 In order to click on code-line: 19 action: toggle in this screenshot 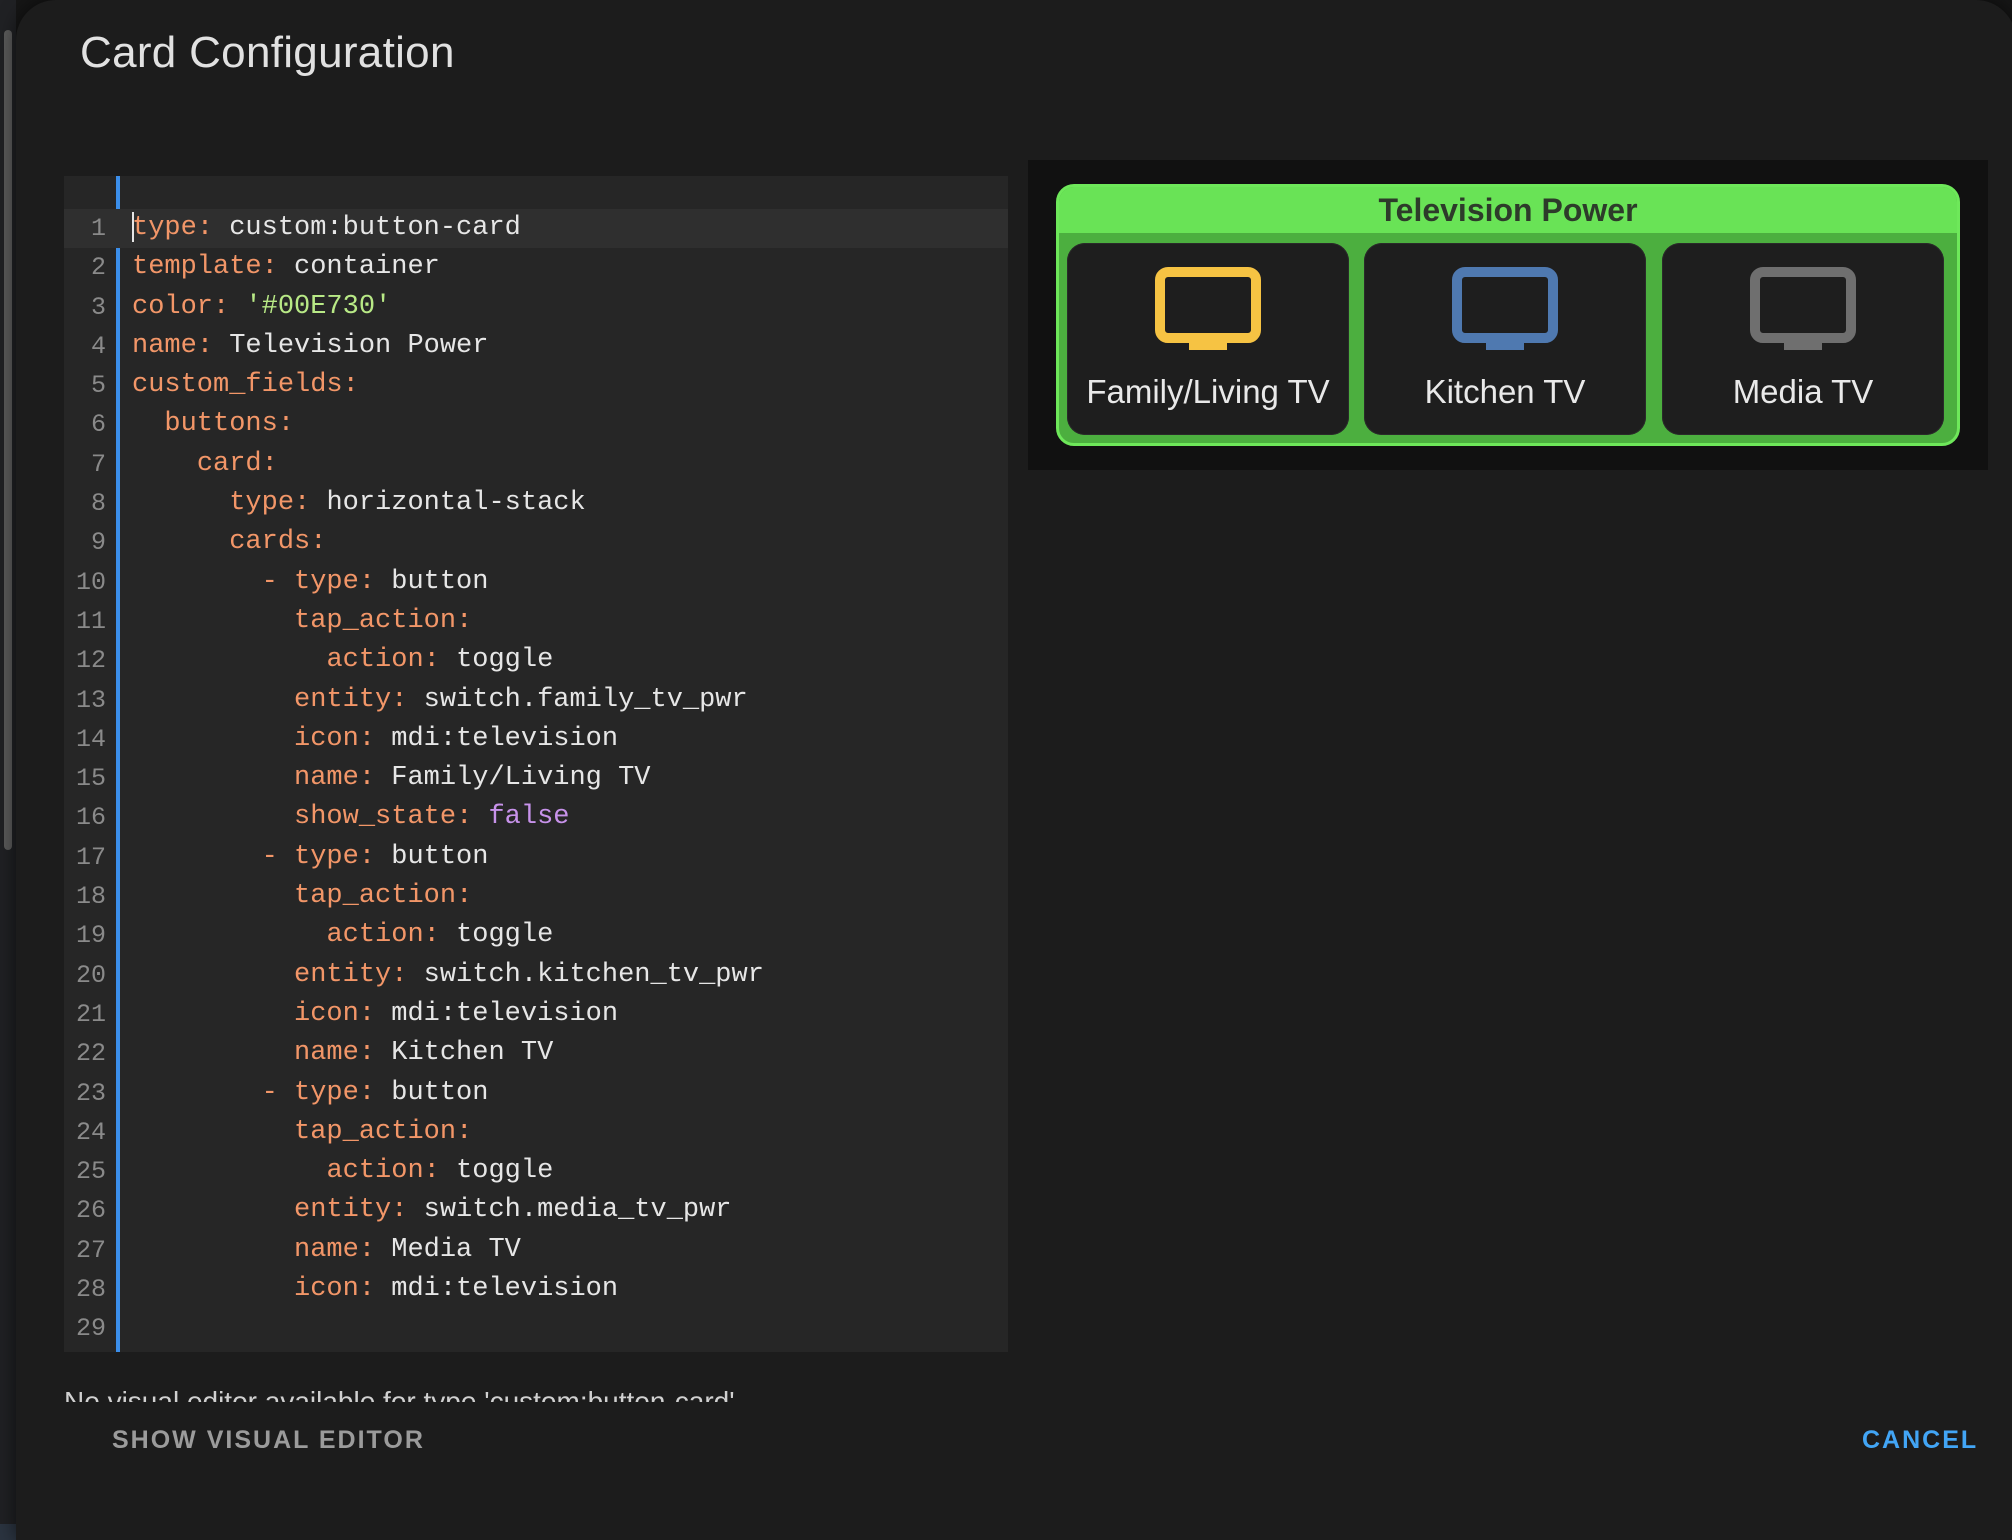, I will do `click(536, 935)`.